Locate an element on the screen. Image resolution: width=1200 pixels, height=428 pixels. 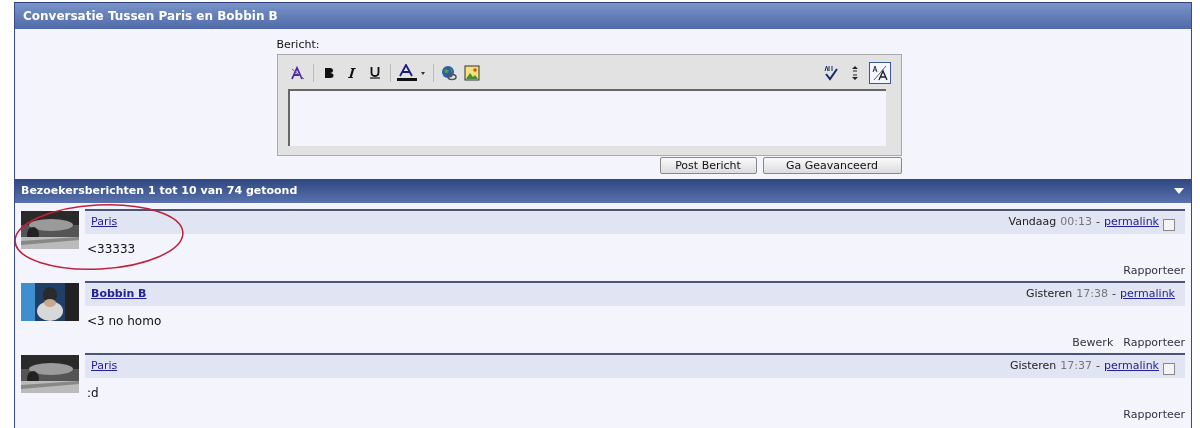
author-link: Bobbin B is located at coordinates (119, 294).